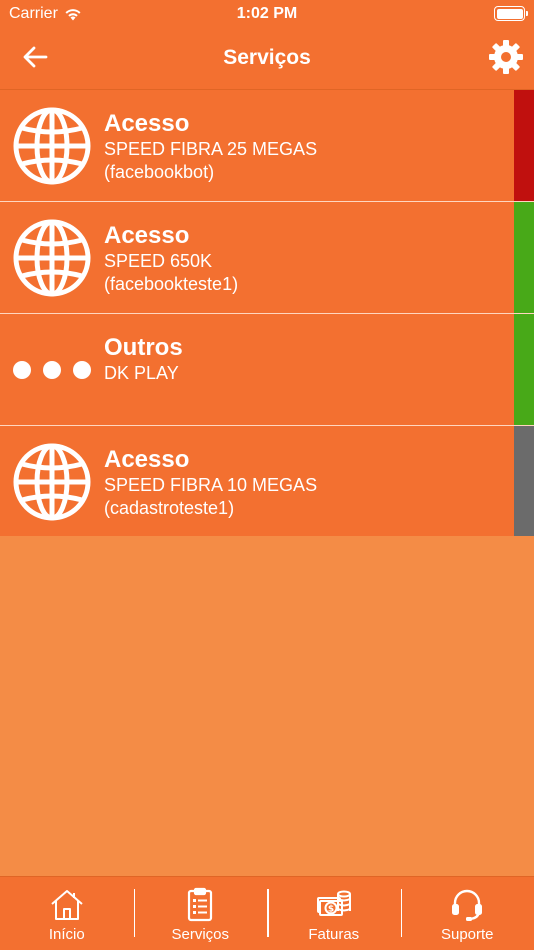 The width and height of the screenshot is (534, 950). Describe the element at coordinates (141, 373) in the screenshot. I see `service-plan: DK PLAY` at that location.